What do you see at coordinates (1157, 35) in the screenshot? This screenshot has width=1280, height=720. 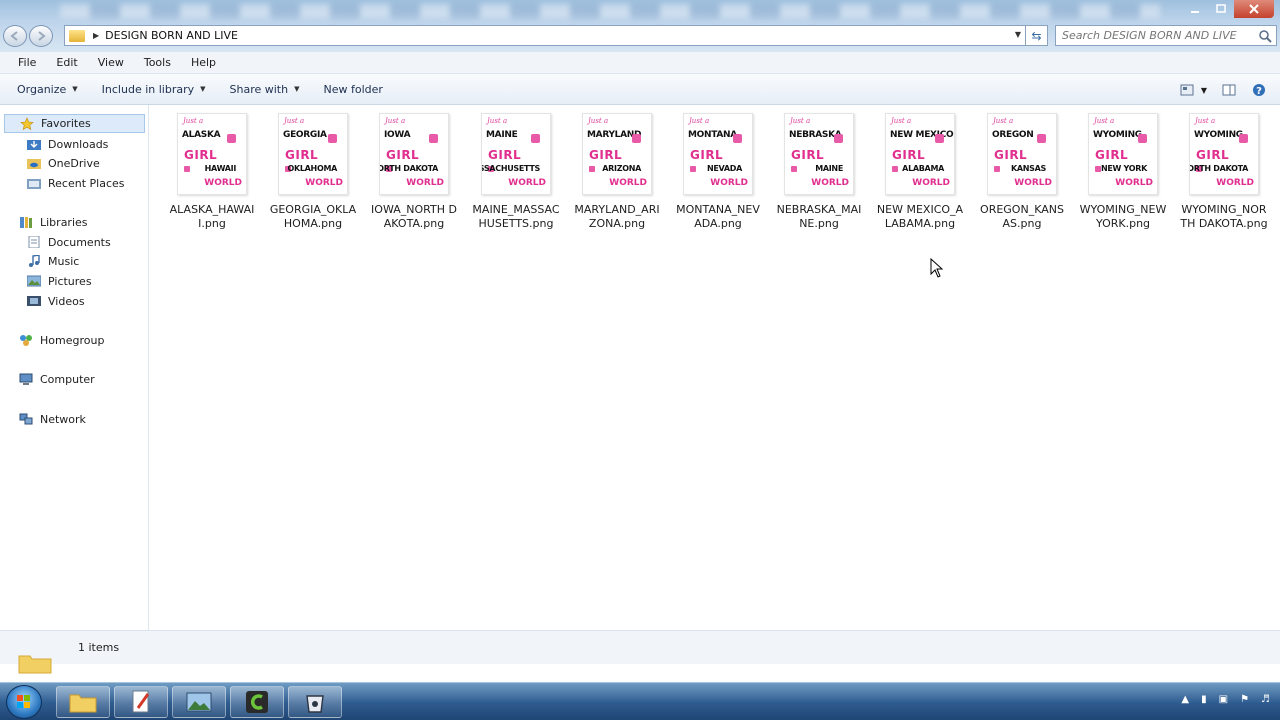 I see `search-input` at bounding box center [1157, 35].